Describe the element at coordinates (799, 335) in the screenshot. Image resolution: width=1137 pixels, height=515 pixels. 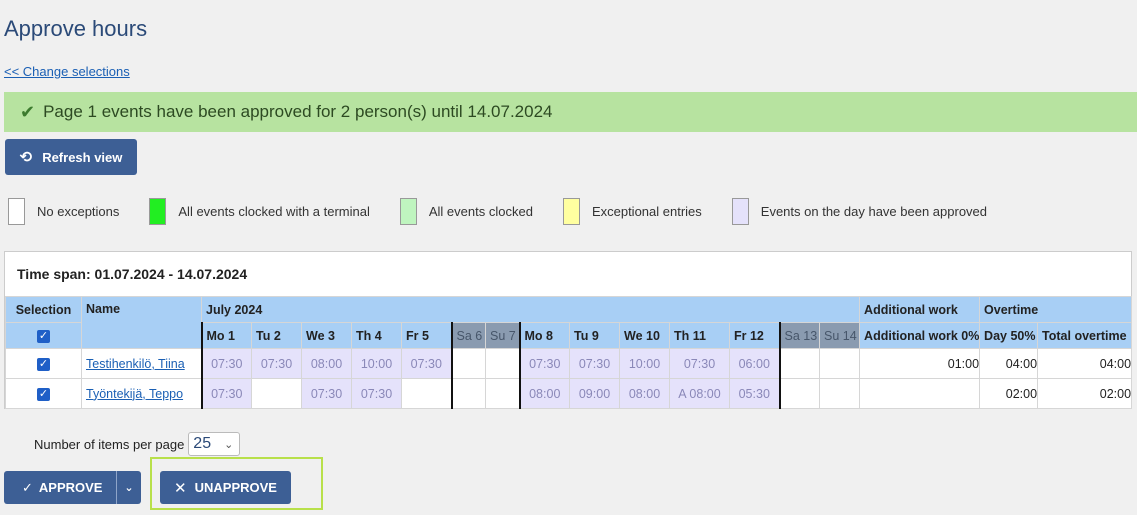
I see `day-header: Sa 13` at that location.